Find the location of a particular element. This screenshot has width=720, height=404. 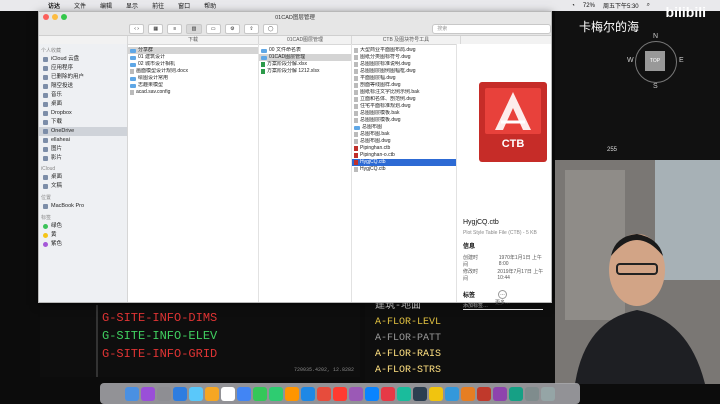

close-window-button is located at coordinates (46, 17).